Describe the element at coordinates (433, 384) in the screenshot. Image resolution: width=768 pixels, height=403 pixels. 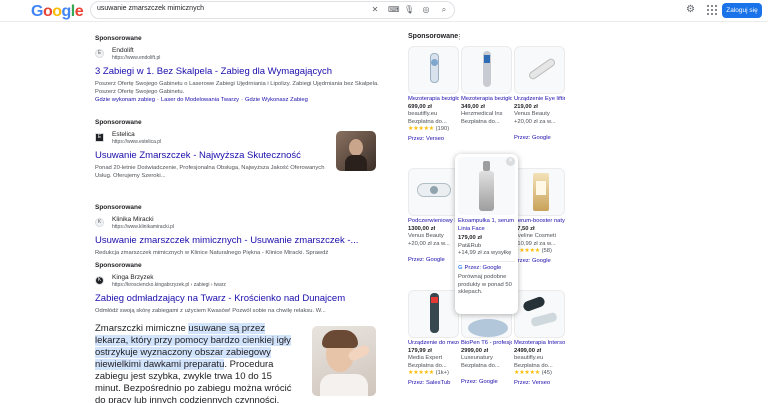
I see `product-provider: Przez: SalesTub` at that location.